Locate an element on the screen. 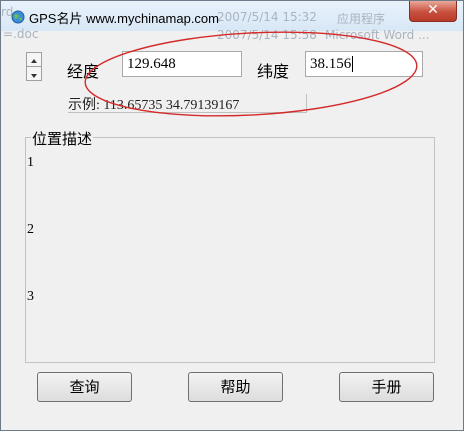 Image resolution: width=464 pixels, height=431 pixels. window-title: GPS名片 www.mychinamap.com is located at coordinates (124, 18).